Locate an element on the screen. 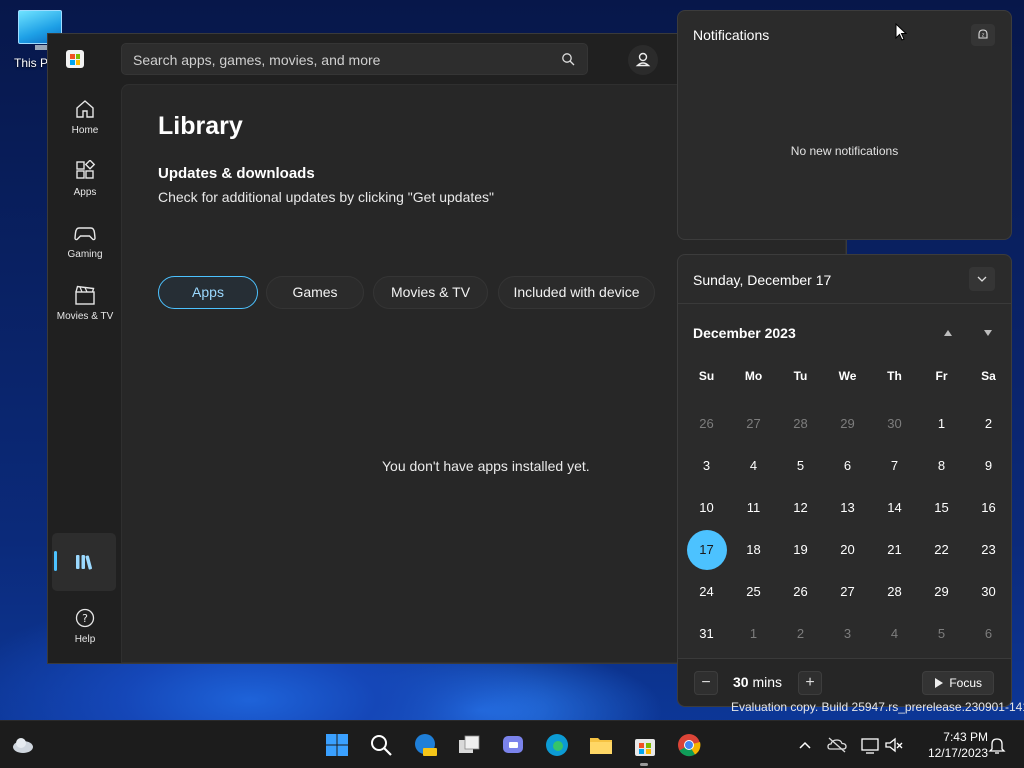 The image size is (1024, 768). nav-label: Apps is located at coordinates (85, 192).